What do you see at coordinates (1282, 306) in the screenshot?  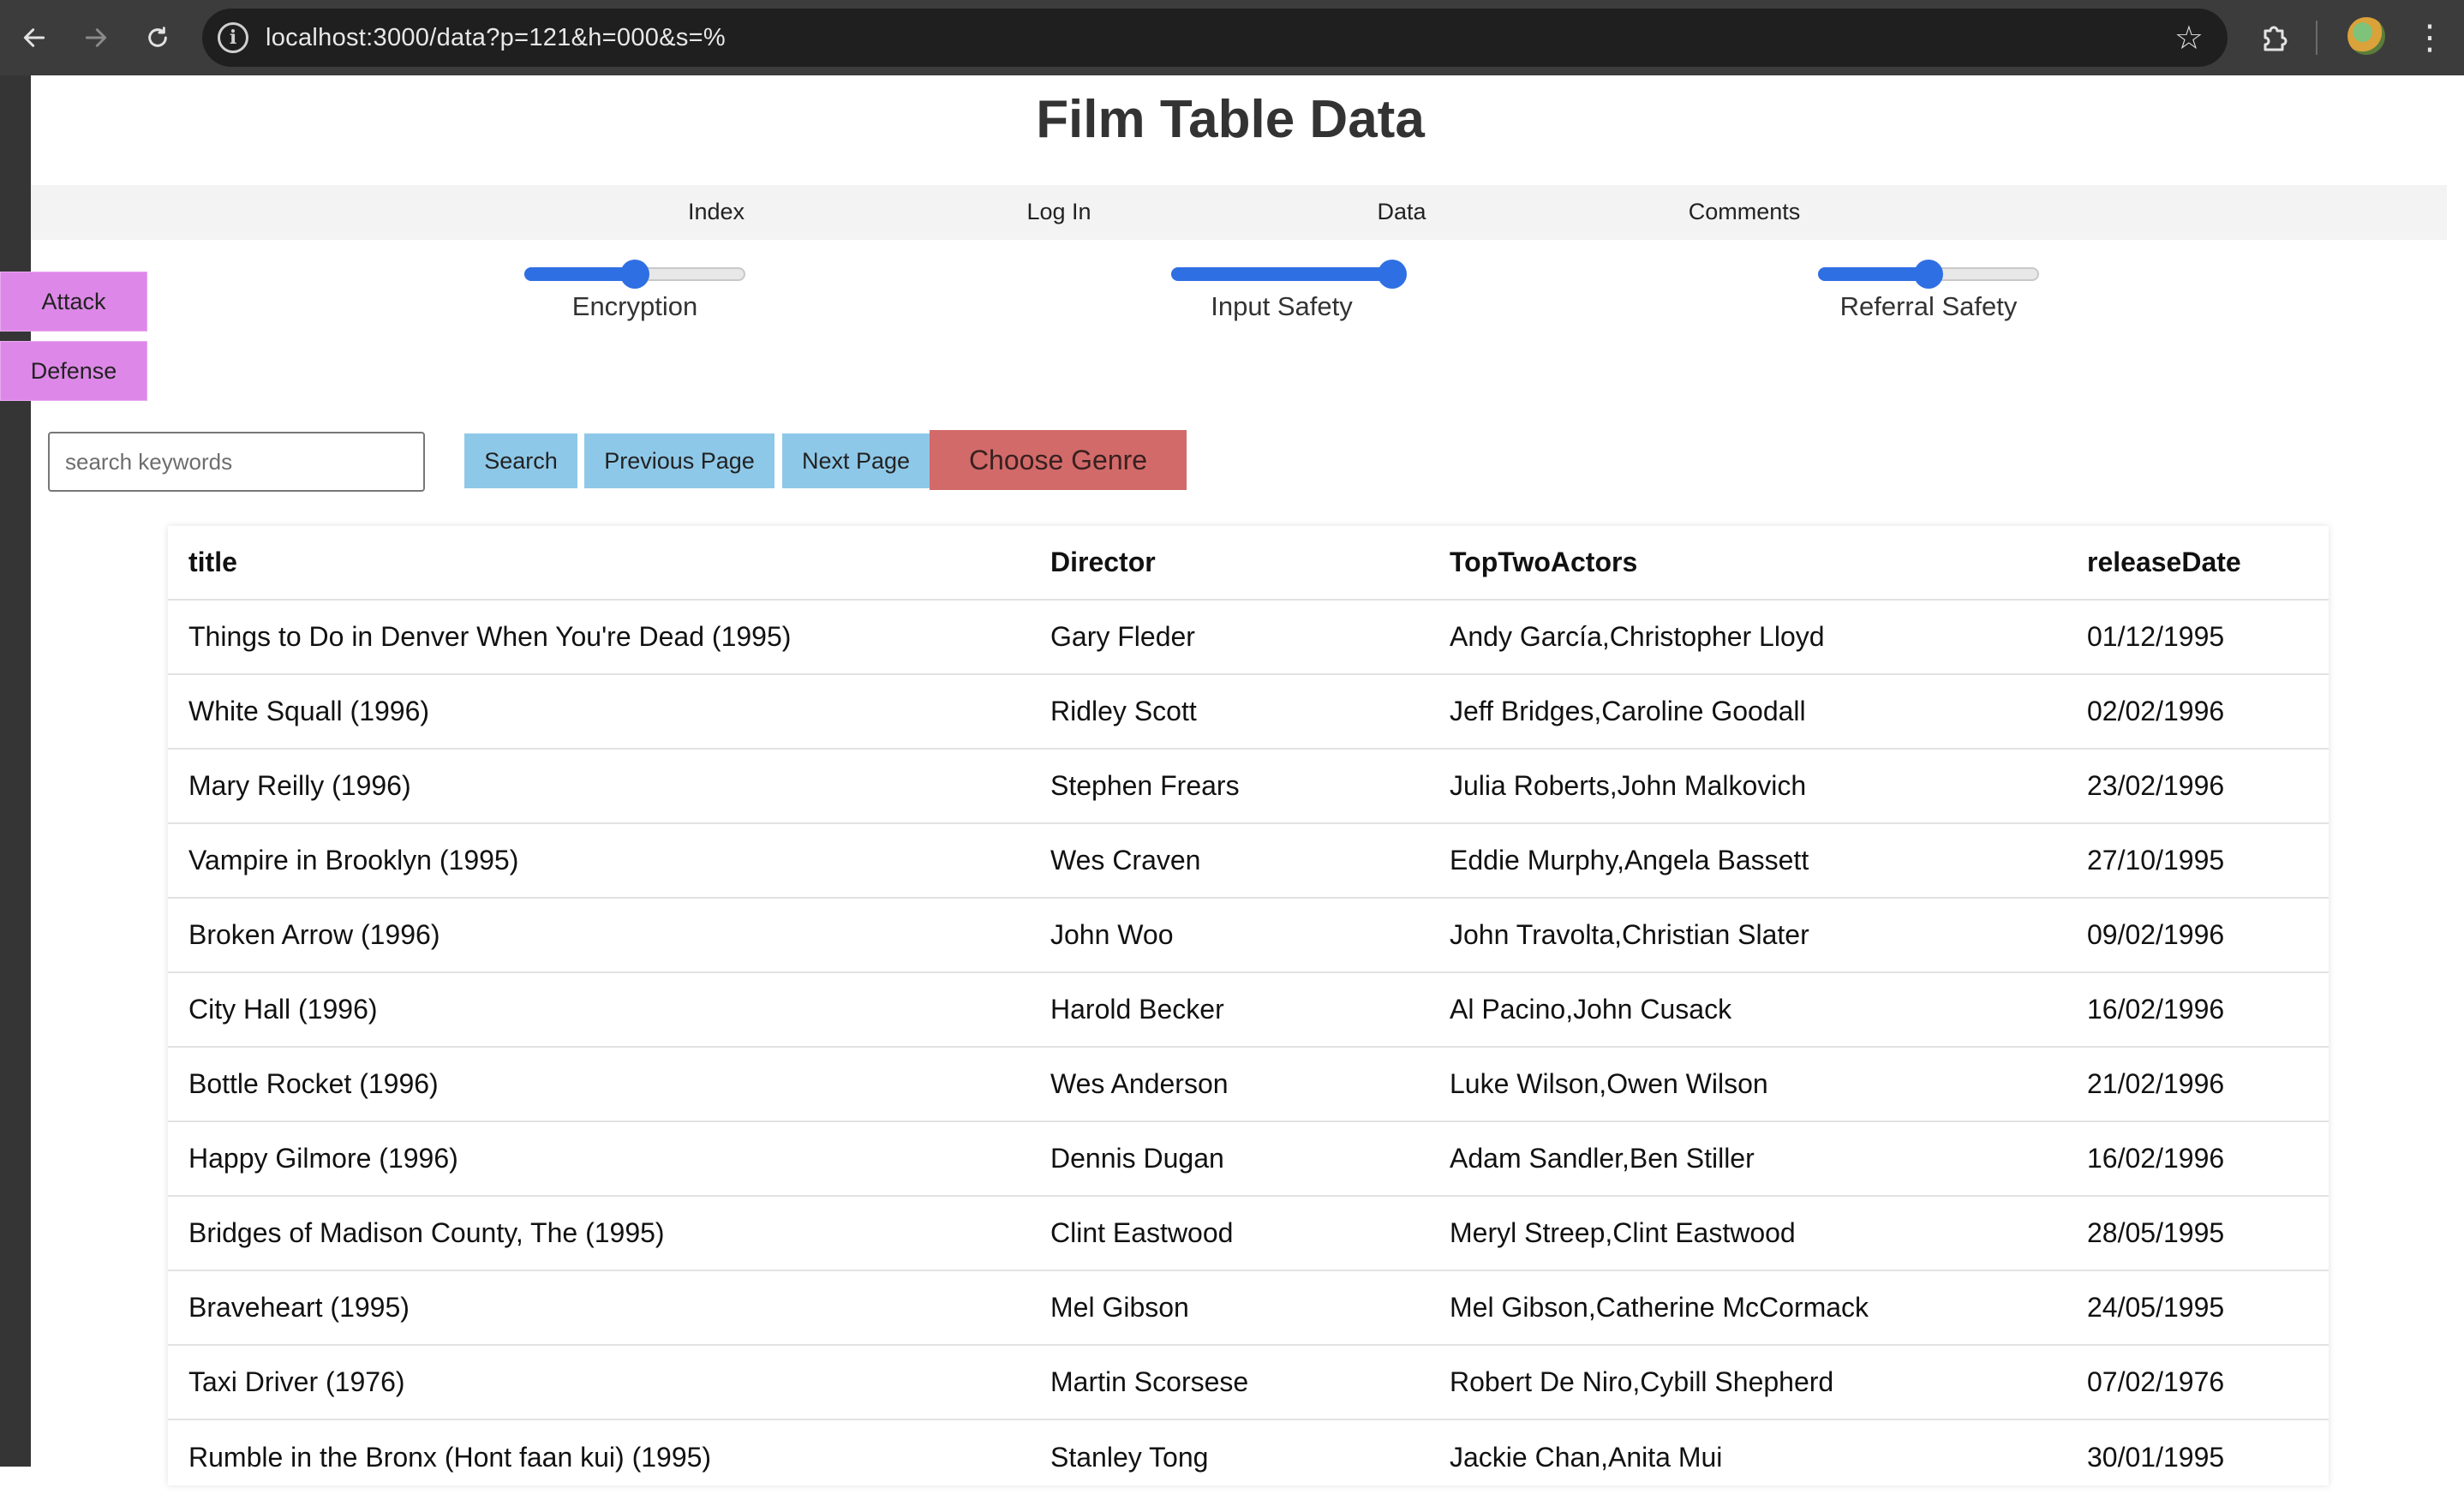 I see `input-safety-label: Input Safety` at bounding box center [1282, 306].